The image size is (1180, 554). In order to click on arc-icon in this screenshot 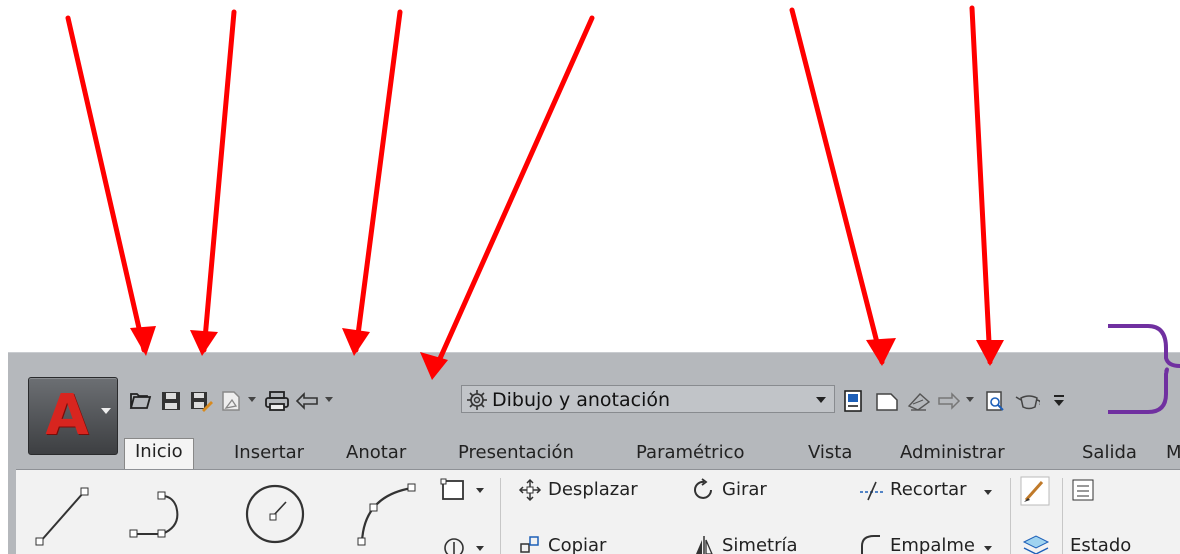, I will do `click(385, 514)`.